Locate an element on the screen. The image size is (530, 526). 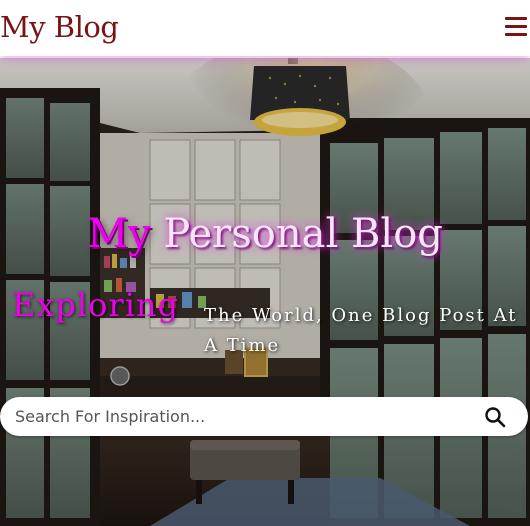
search-bar is located at coordinates (264, 416).